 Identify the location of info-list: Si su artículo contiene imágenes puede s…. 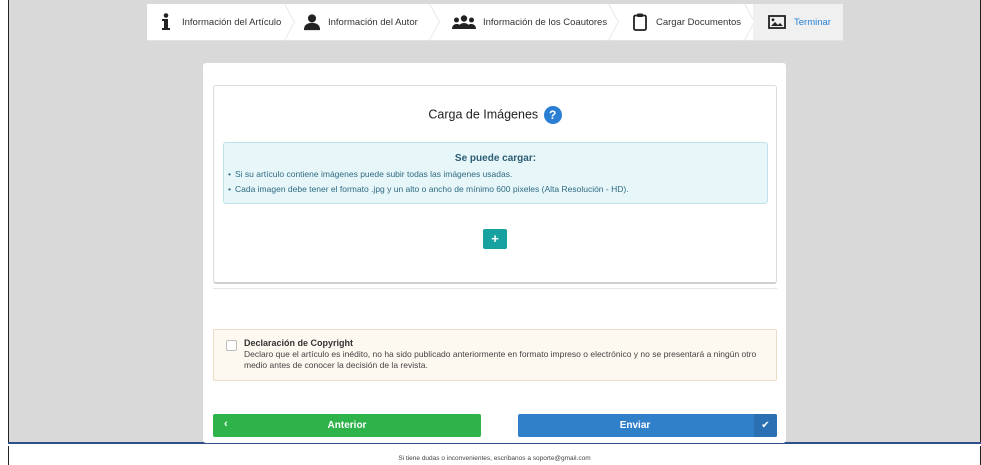
(497, 181).